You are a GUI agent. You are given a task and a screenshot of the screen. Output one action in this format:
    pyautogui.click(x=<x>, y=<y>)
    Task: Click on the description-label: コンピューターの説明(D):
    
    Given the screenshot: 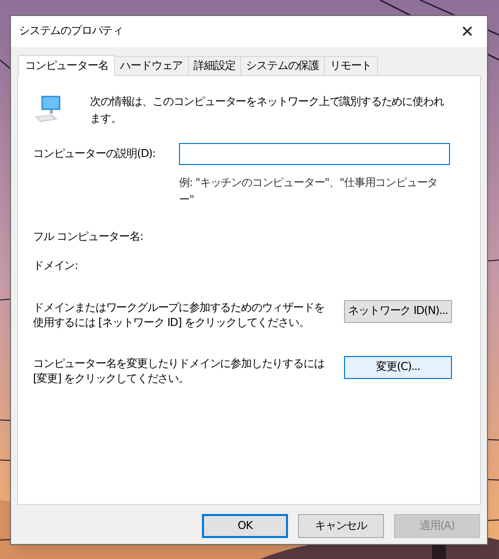 What is the action you would take?
    pyautogui.click(x=94, y=154)
    